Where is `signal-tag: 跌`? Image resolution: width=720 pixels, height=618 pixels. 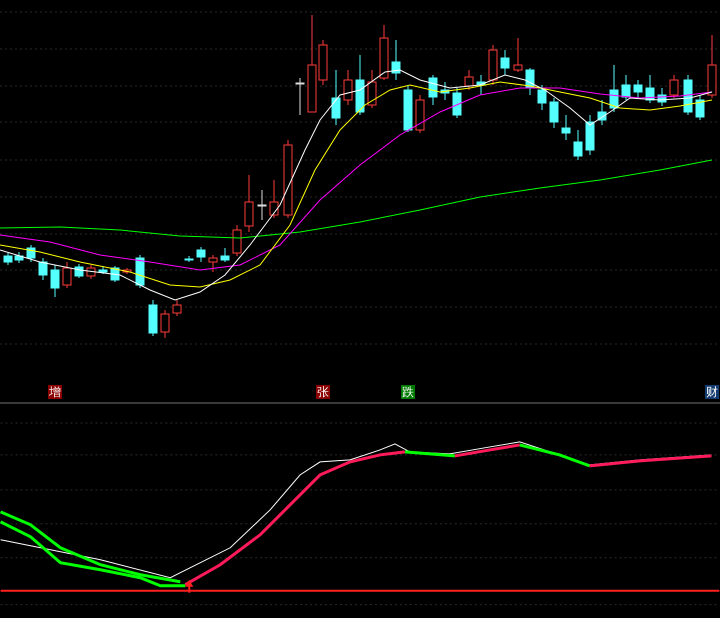
signal-tag: 跌 is located at coordinates (408, 392).